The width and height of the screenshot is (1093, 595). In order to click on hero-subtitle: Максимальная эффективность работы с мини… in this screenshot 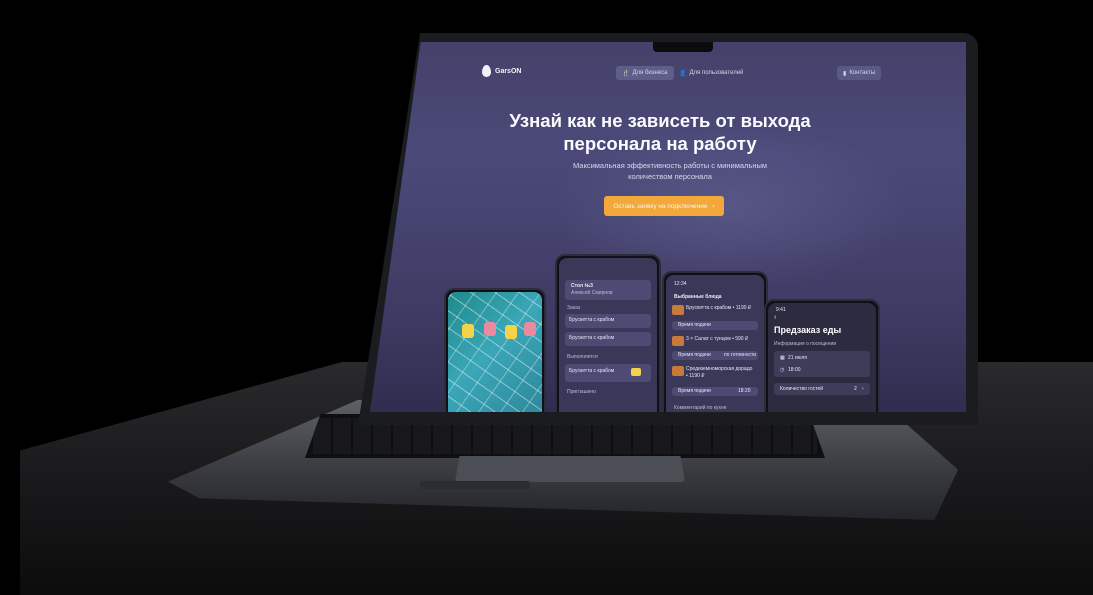, I will do `click(670, 171)`.